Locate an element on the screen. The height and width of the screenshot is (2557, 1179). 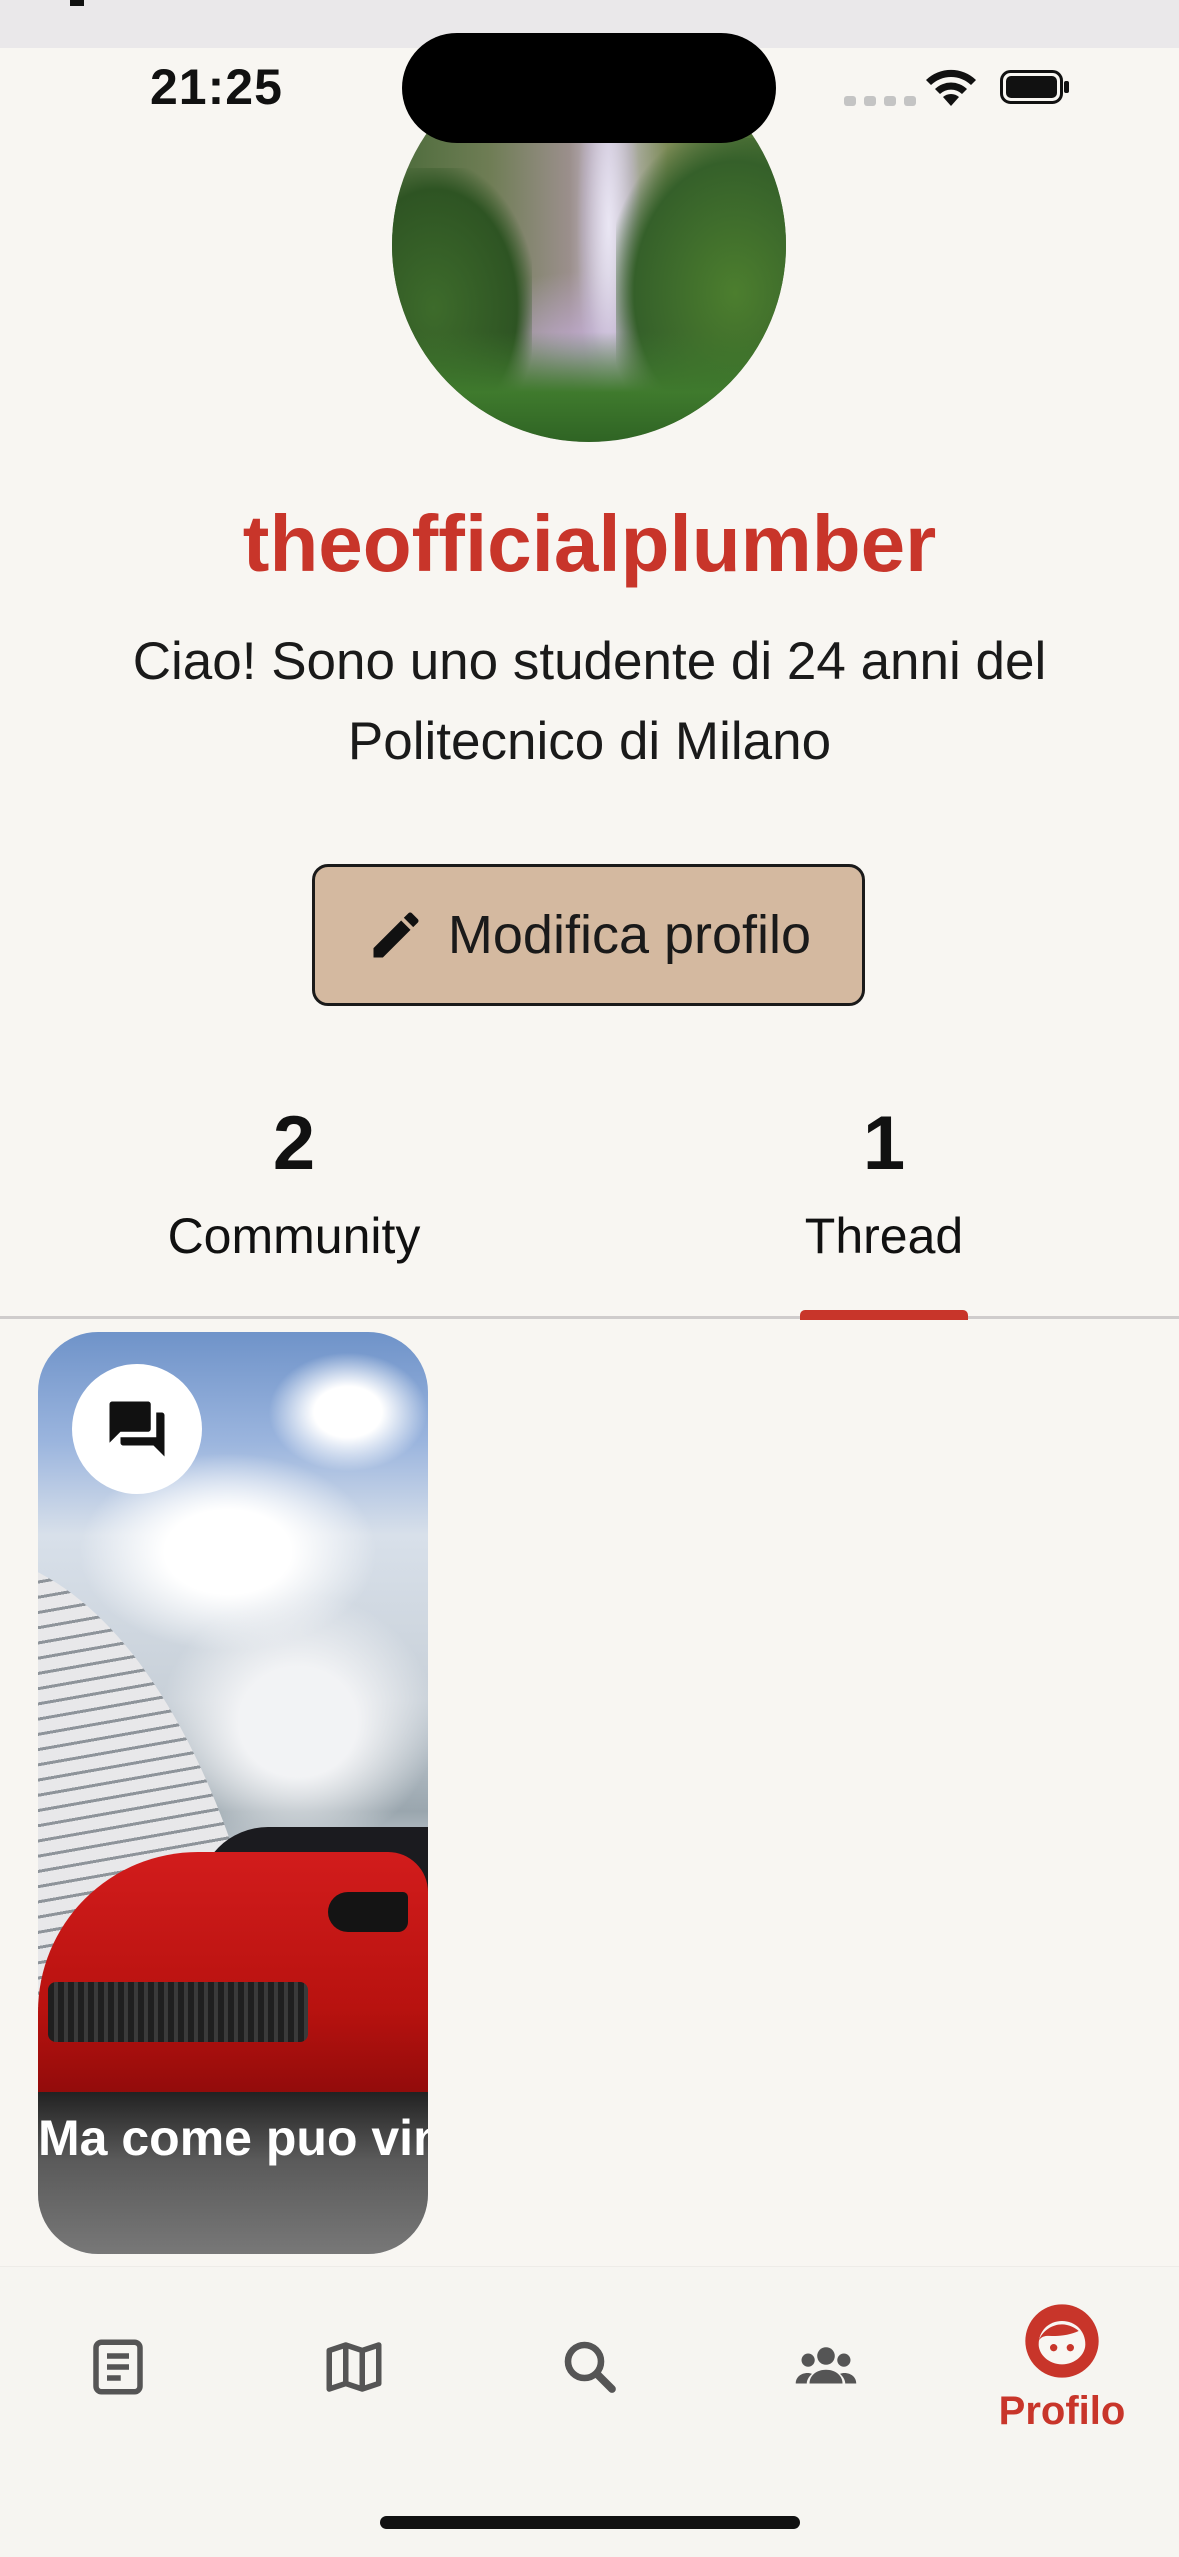
tab-search is located at coordinates (590, 2367).